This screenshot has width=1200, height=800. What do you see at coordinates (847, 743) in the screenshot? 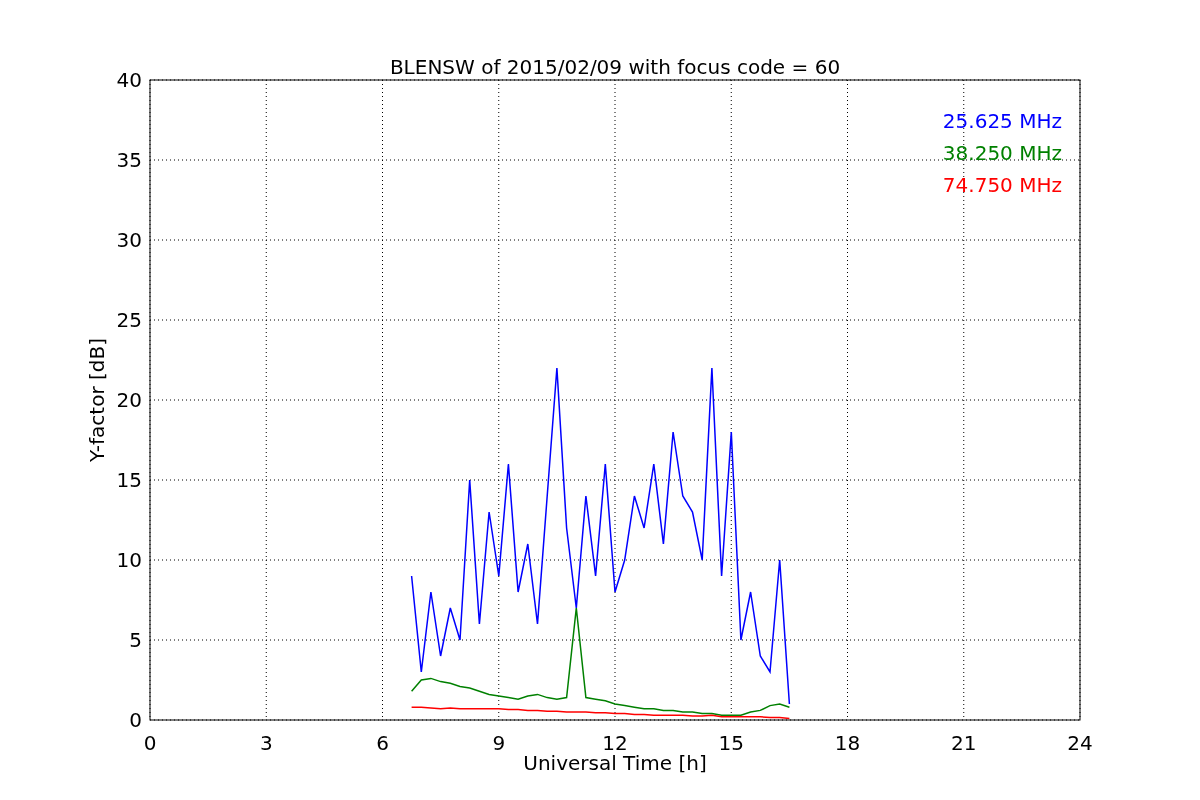
I see `x-tick-label: 18` at bounding box center [847, 743].